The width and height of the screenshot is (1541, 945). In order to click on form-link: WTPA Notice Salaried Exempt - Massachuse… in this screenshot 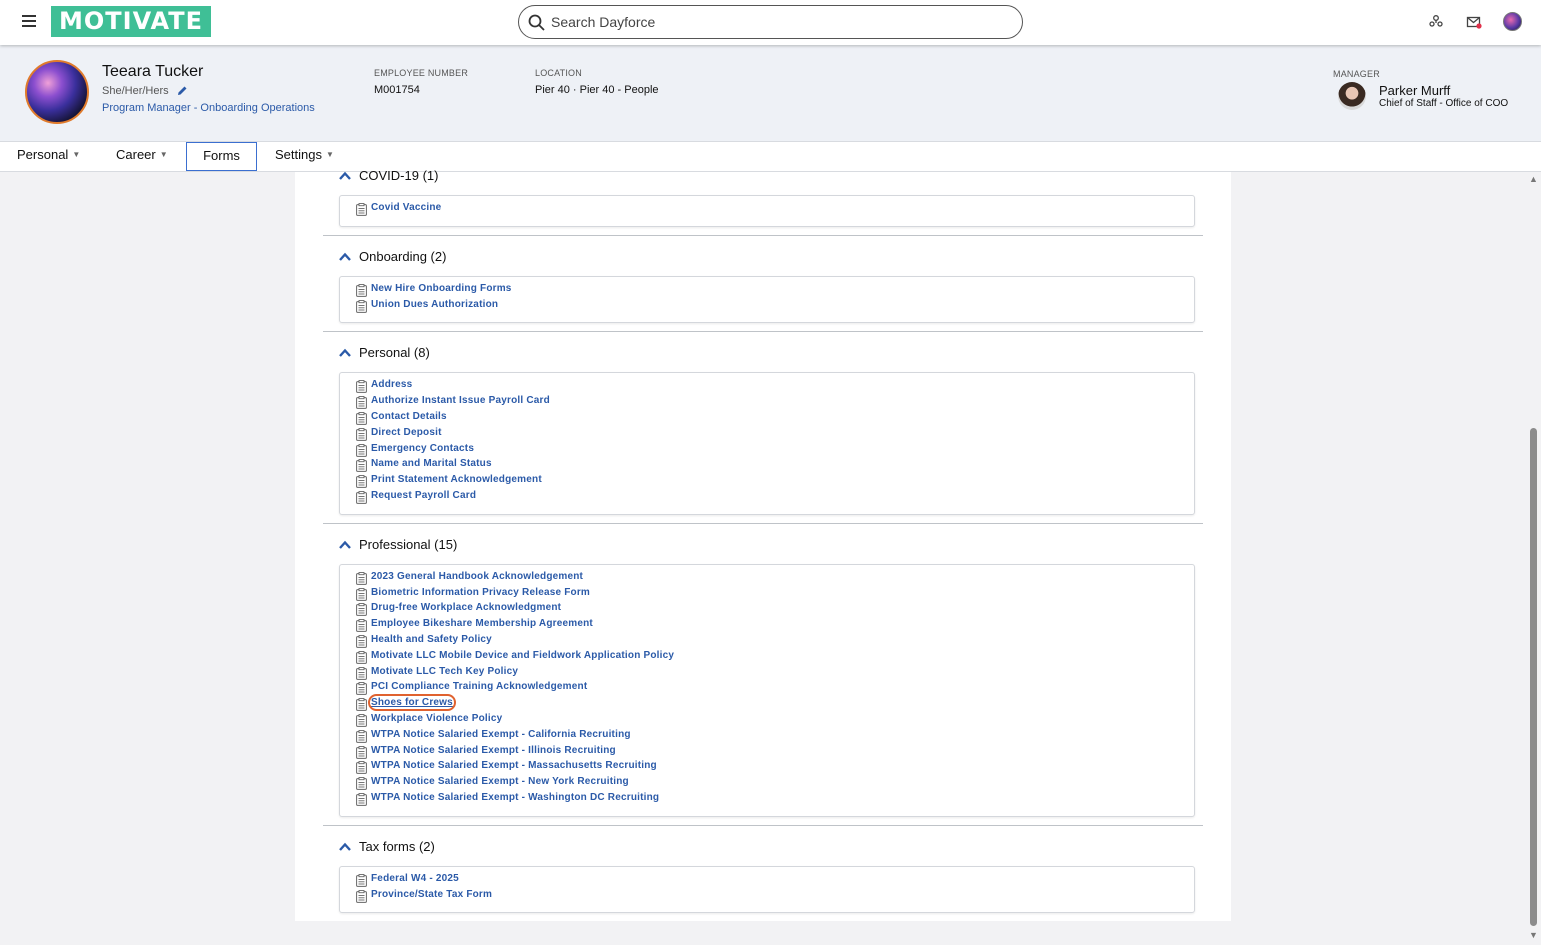, I will do `click(514, 765)`.